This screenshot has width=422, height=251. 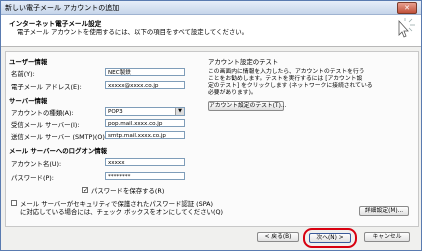 What do you see at coordinates (145, 111) in the screenshot?
I see `account-type-select: POP3 ▼` at bounding box center [145, 111].